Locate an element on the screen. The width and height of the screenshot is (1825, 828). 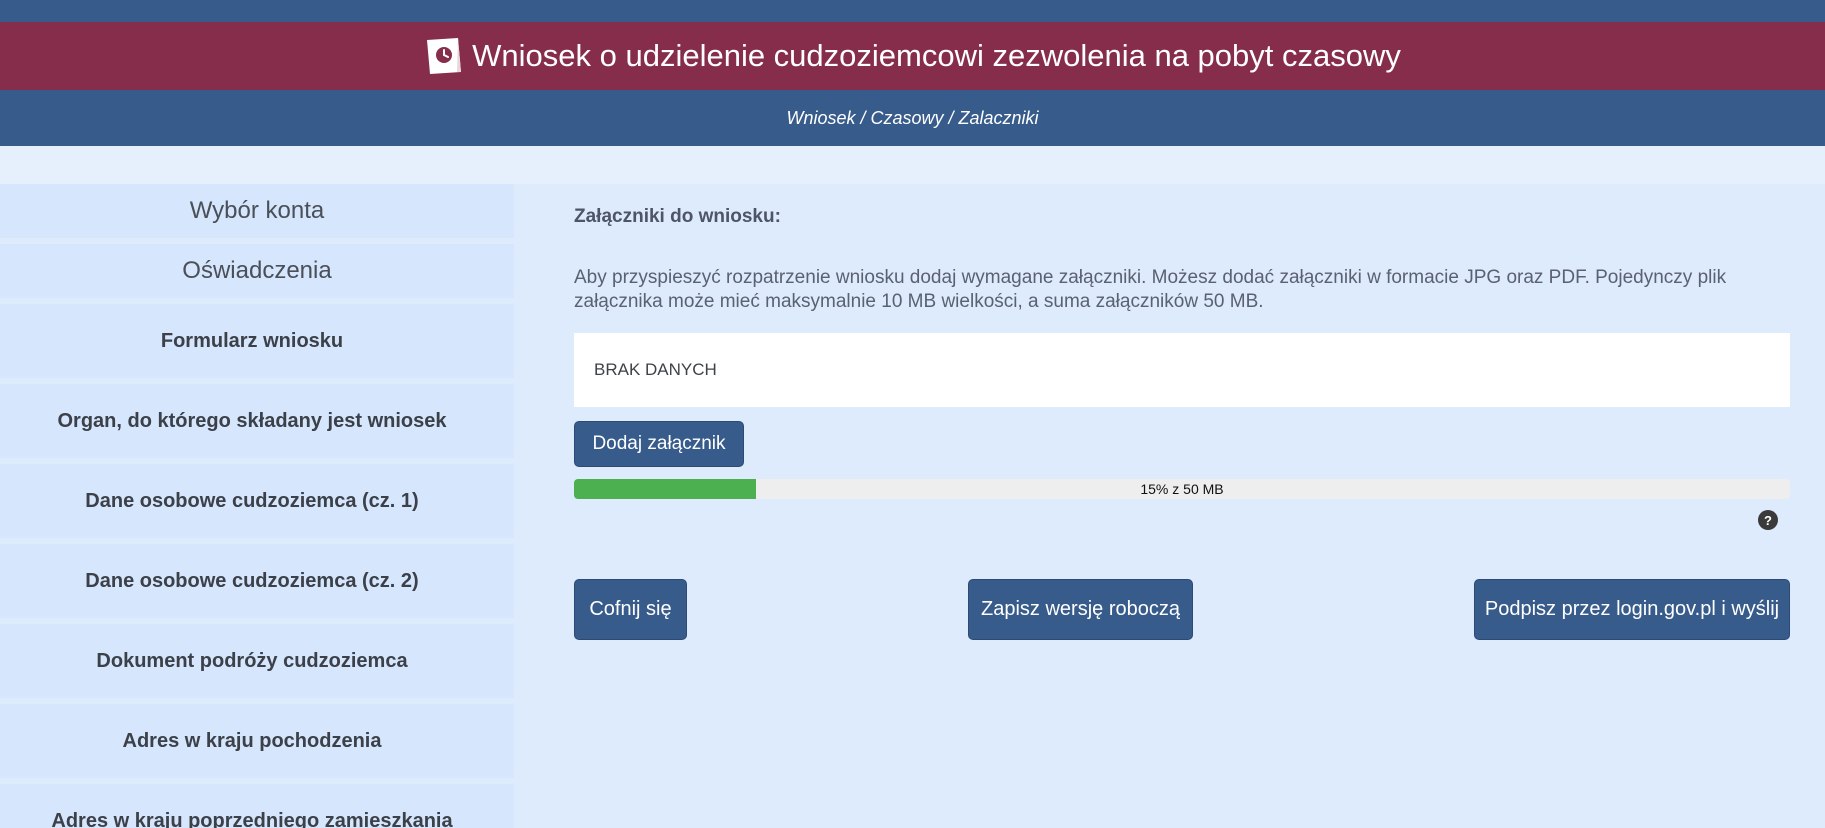
sidebar-item-personal-data-1: Dane osobowe cudzoziemca (cz. 1) is located at coordinates (257, 501).